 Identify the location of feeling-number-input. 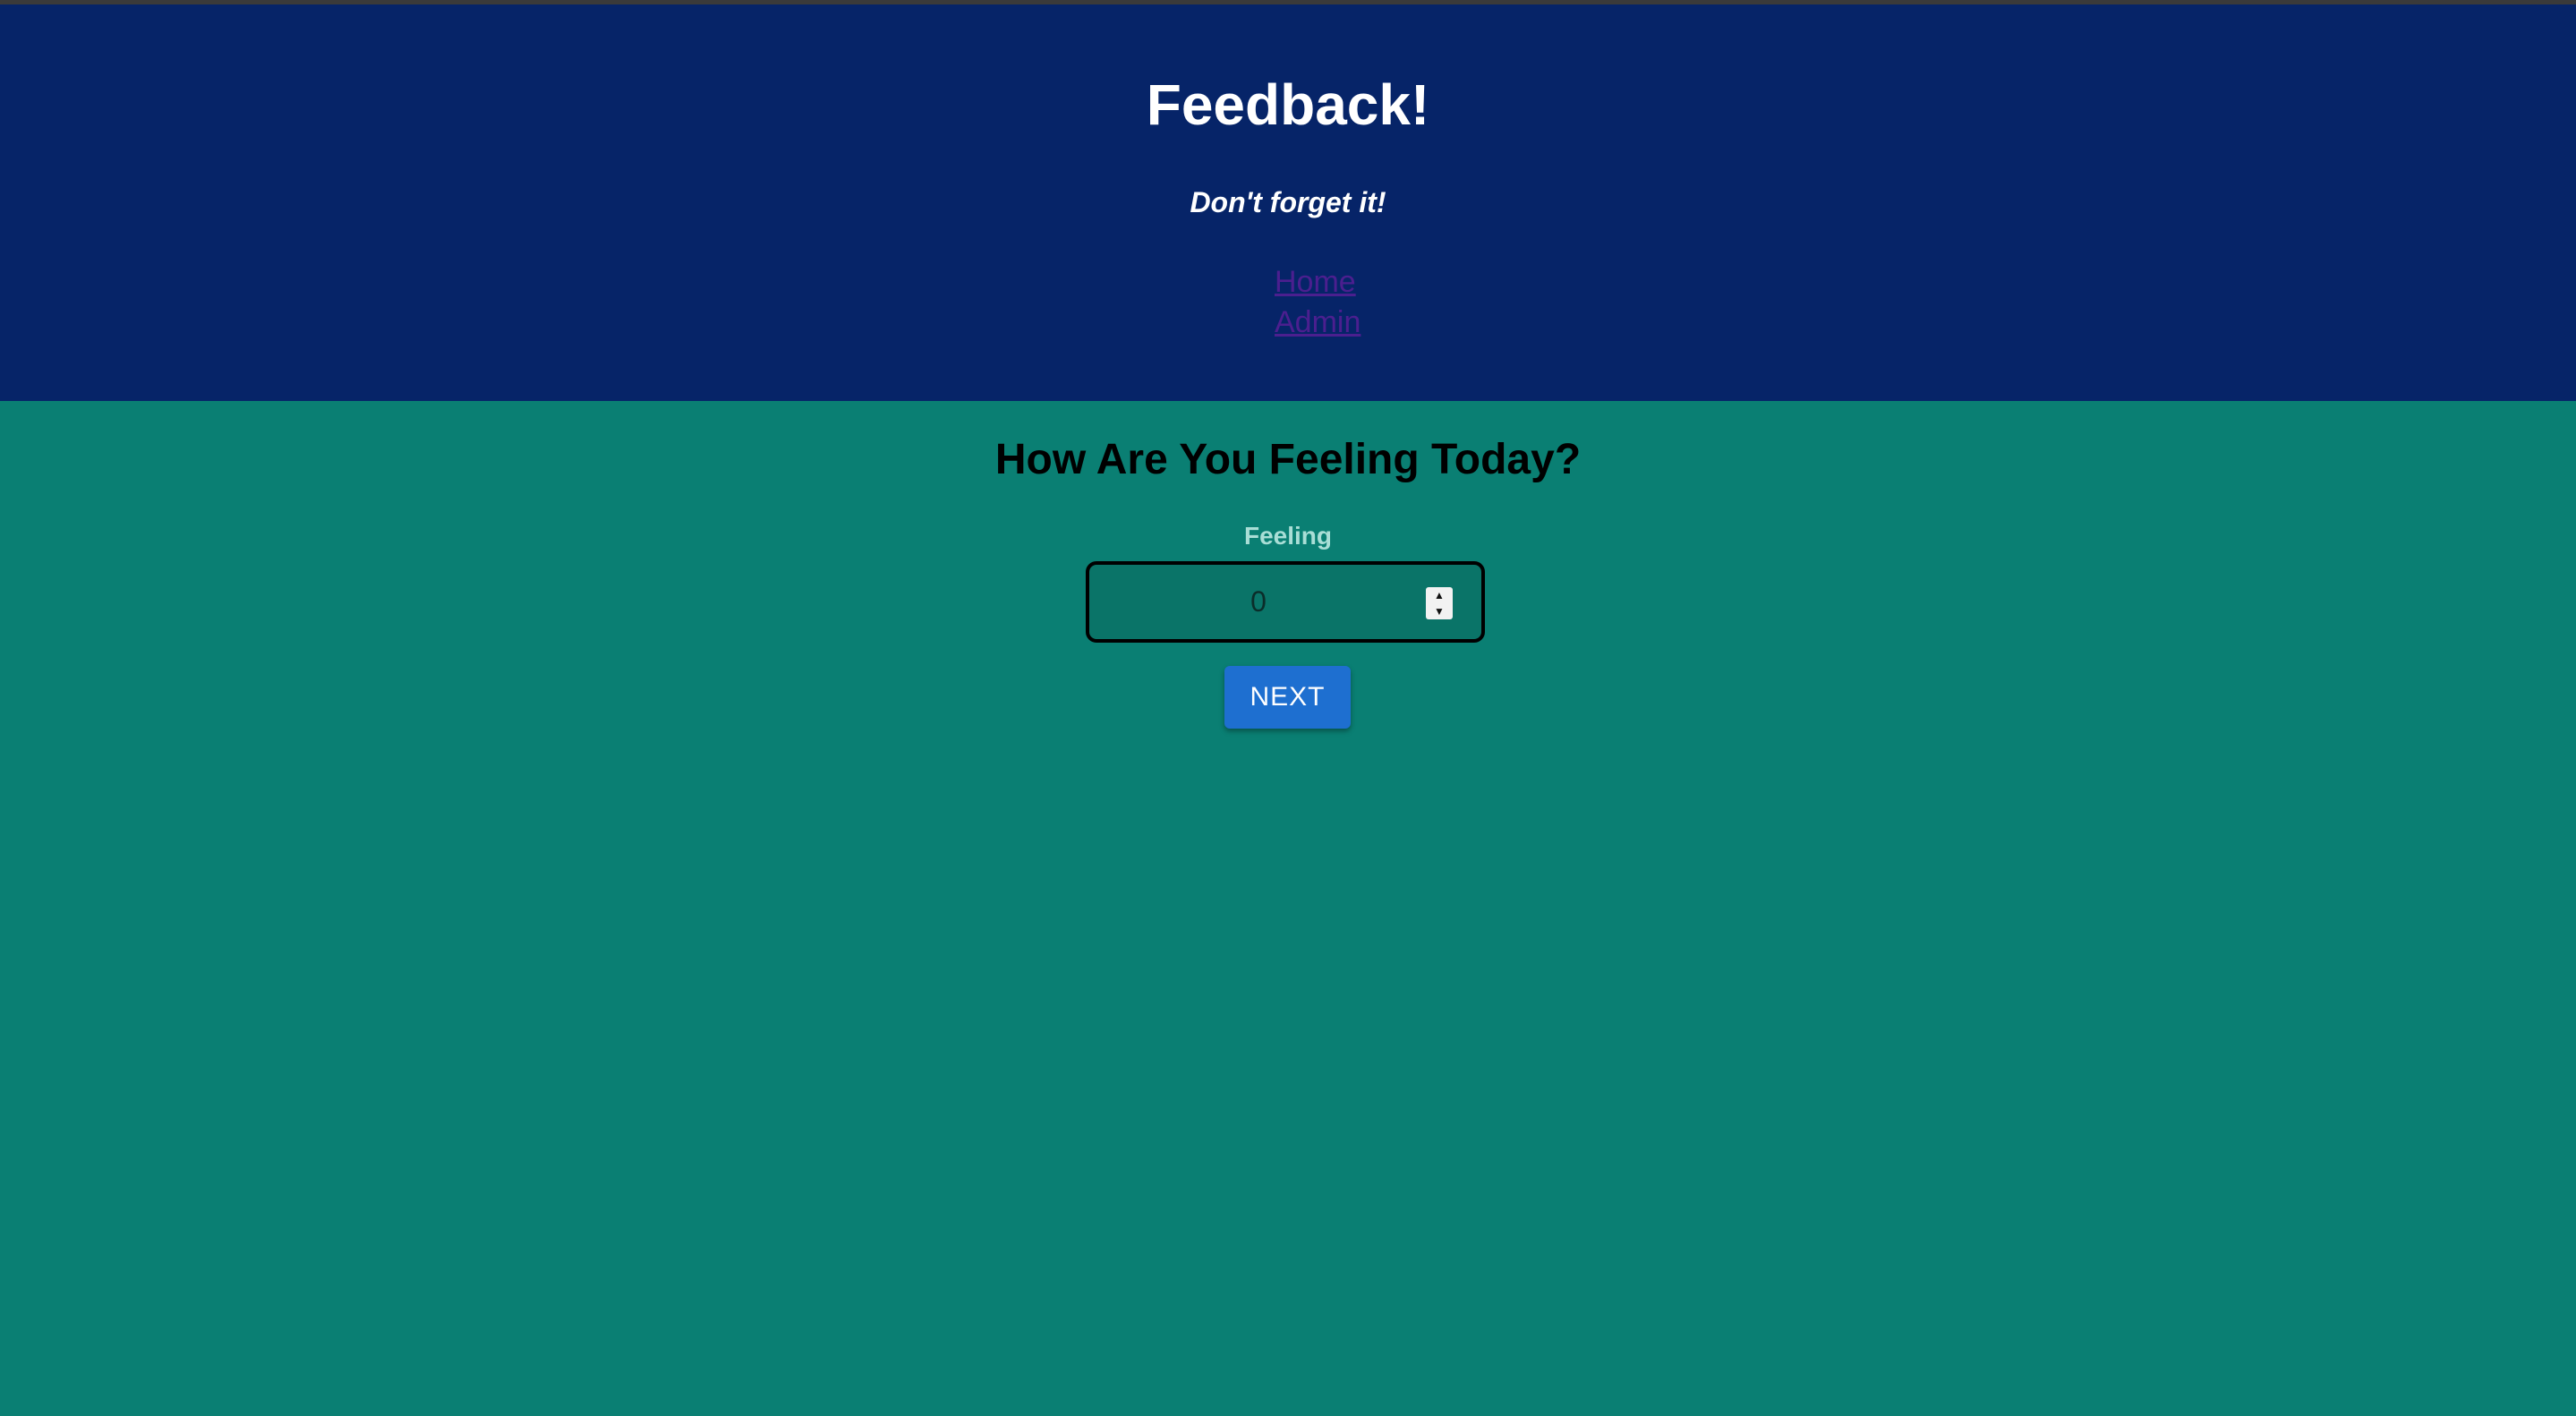
(1285, 602).